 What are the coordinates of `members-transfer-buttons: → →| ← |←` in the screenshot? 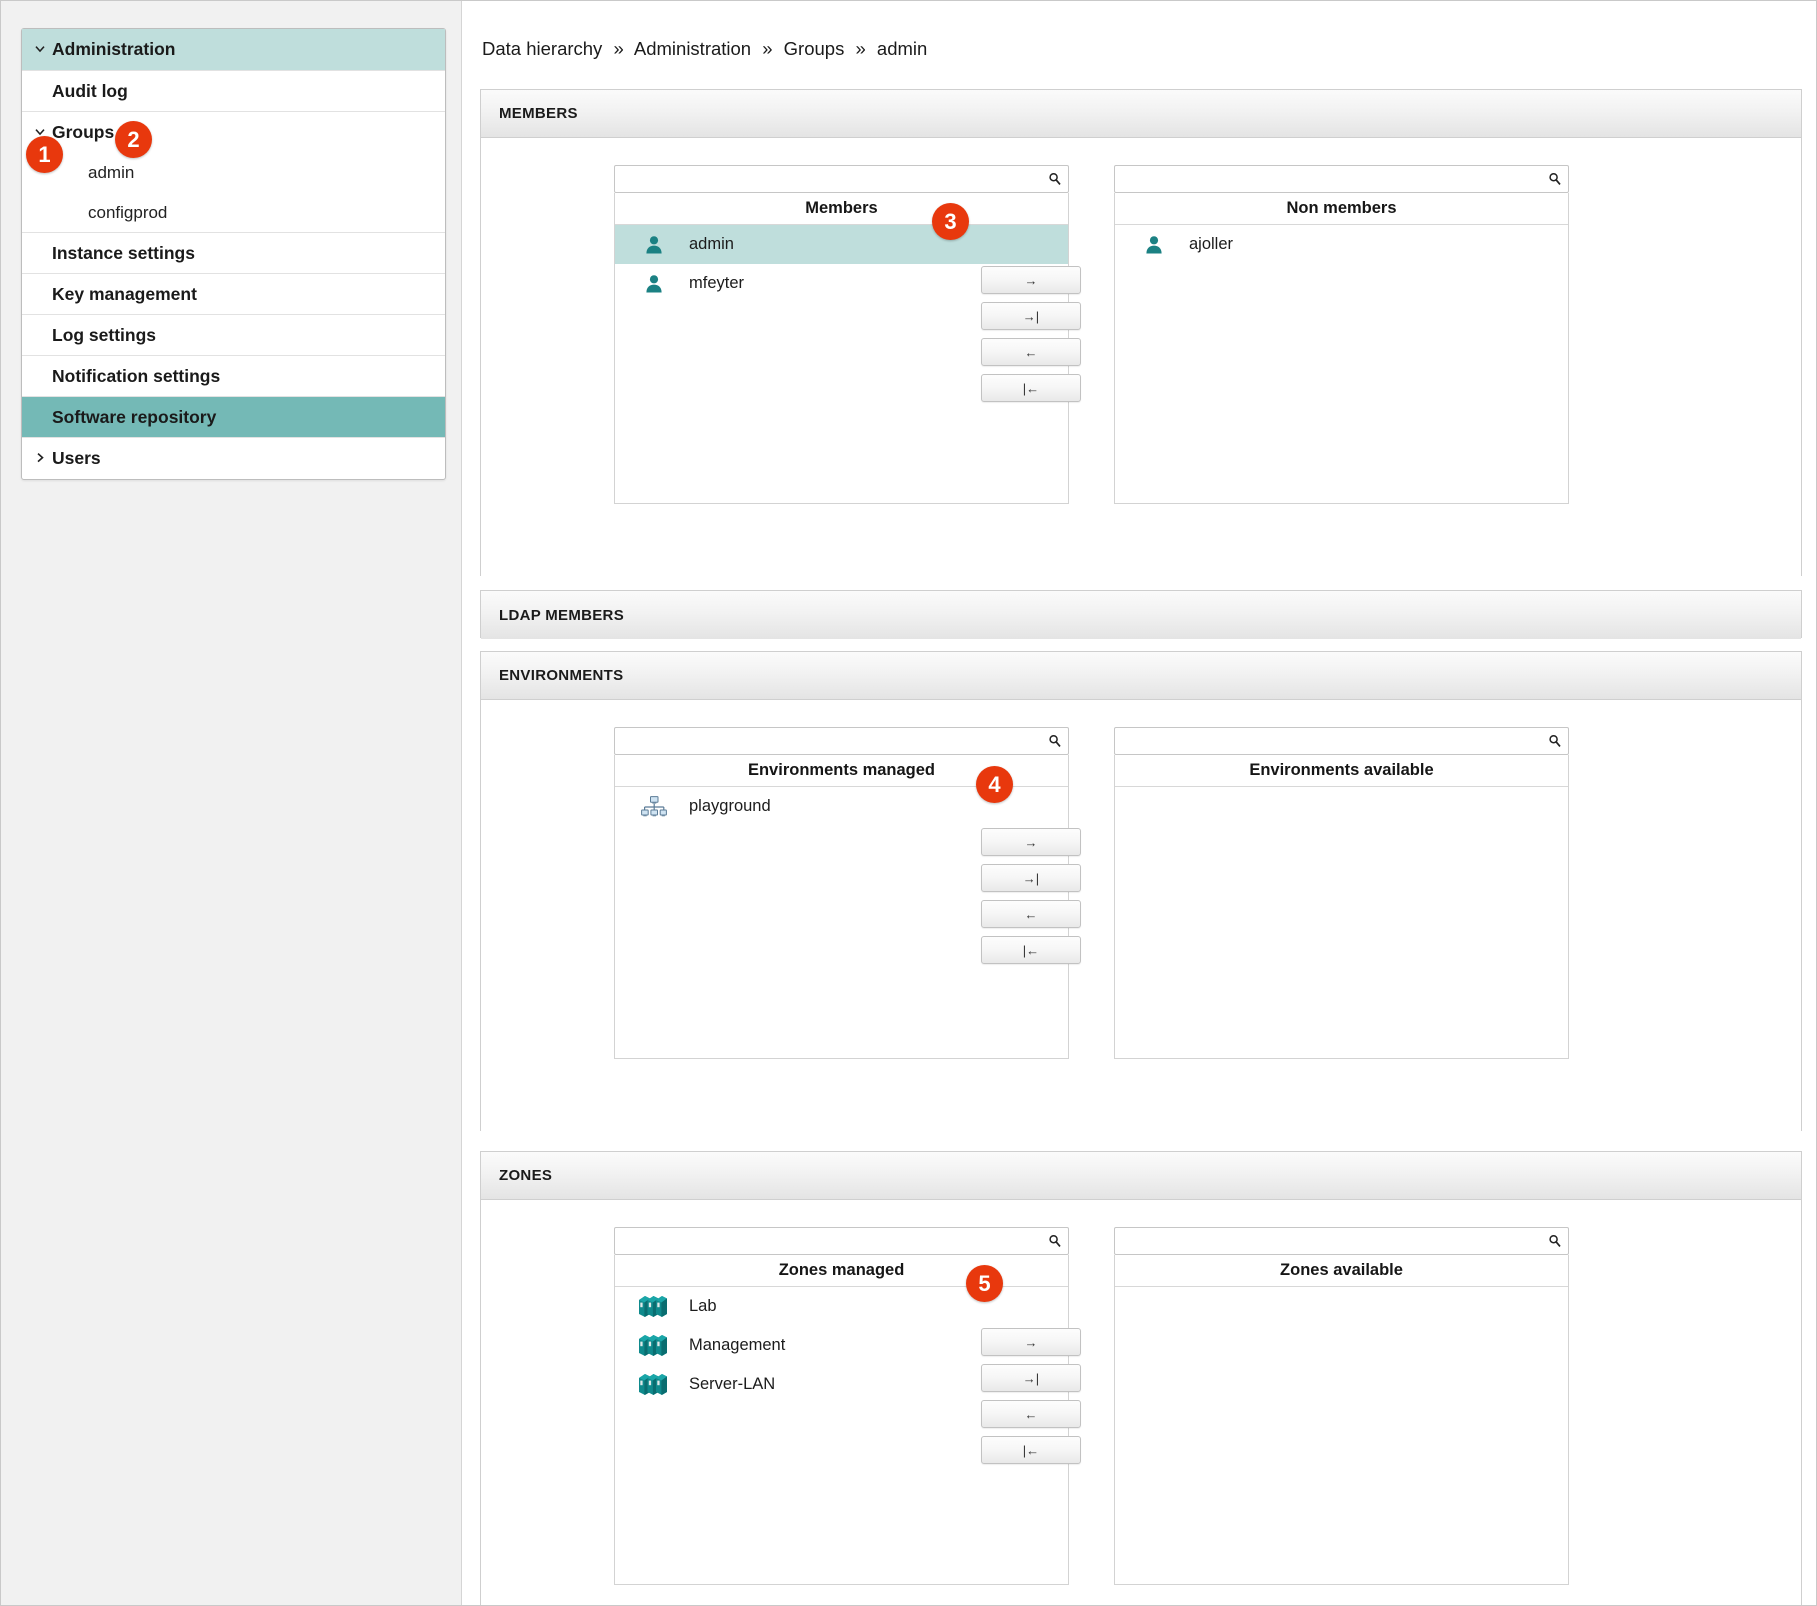 It's located at (1031, 334).